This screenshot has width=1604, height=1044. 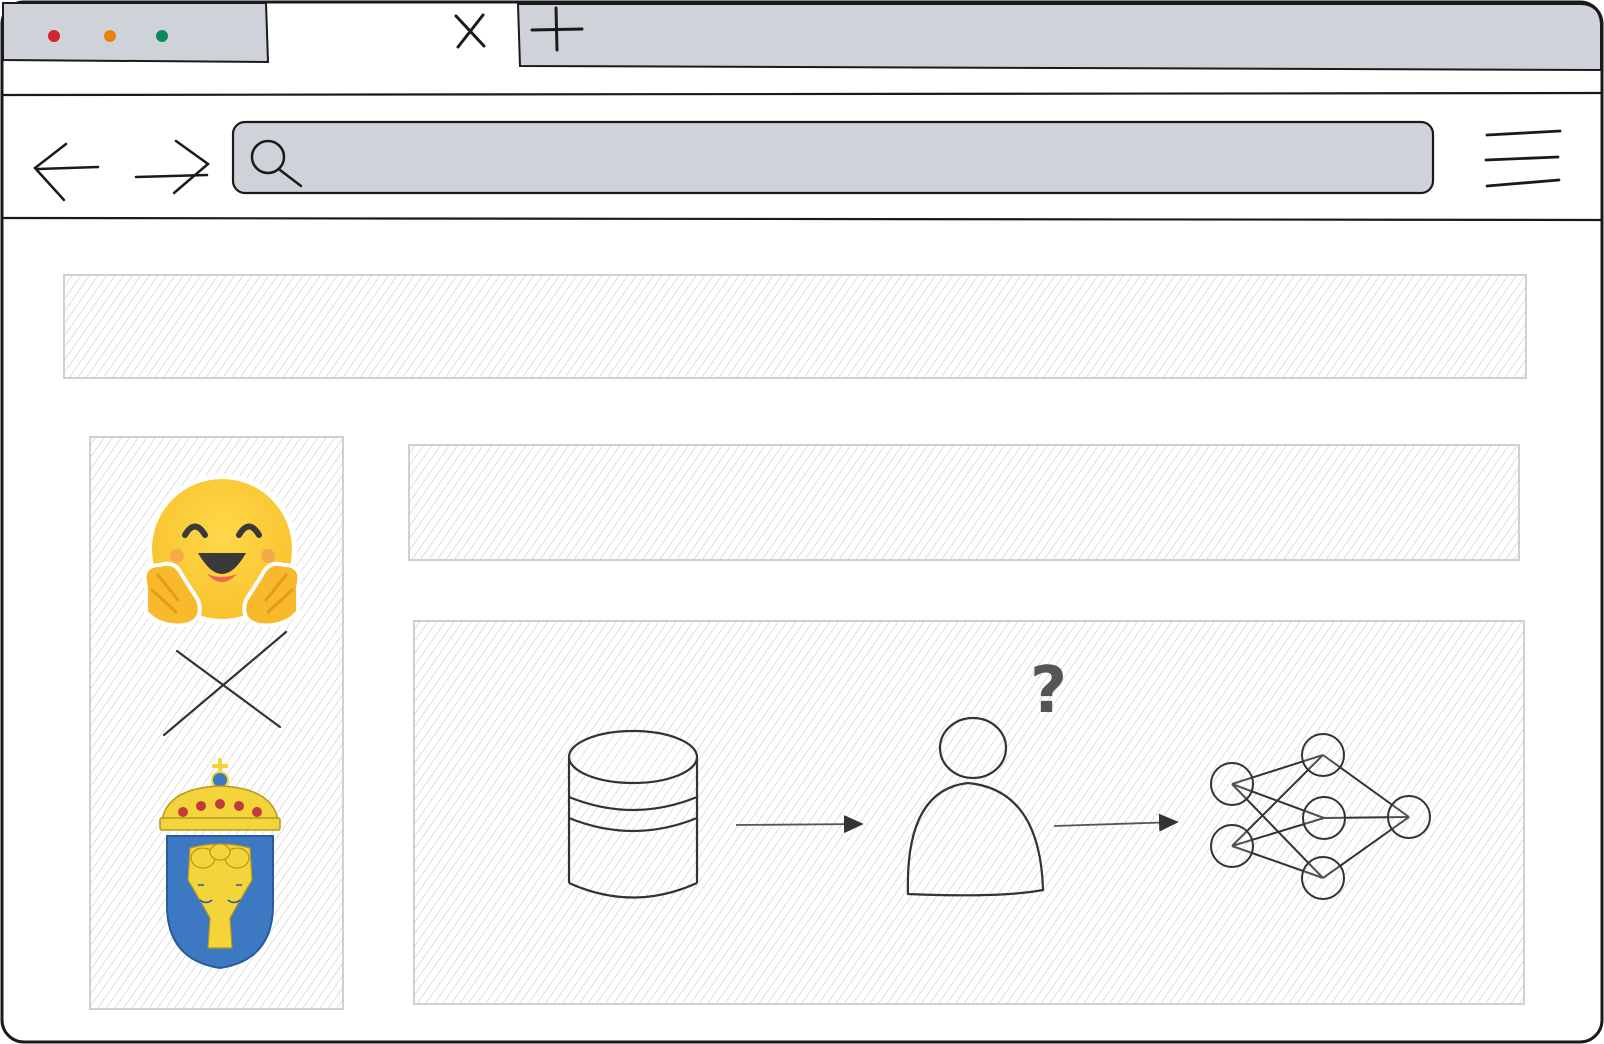 I want to click on minimize-window-button, so click(x=110, y=36).